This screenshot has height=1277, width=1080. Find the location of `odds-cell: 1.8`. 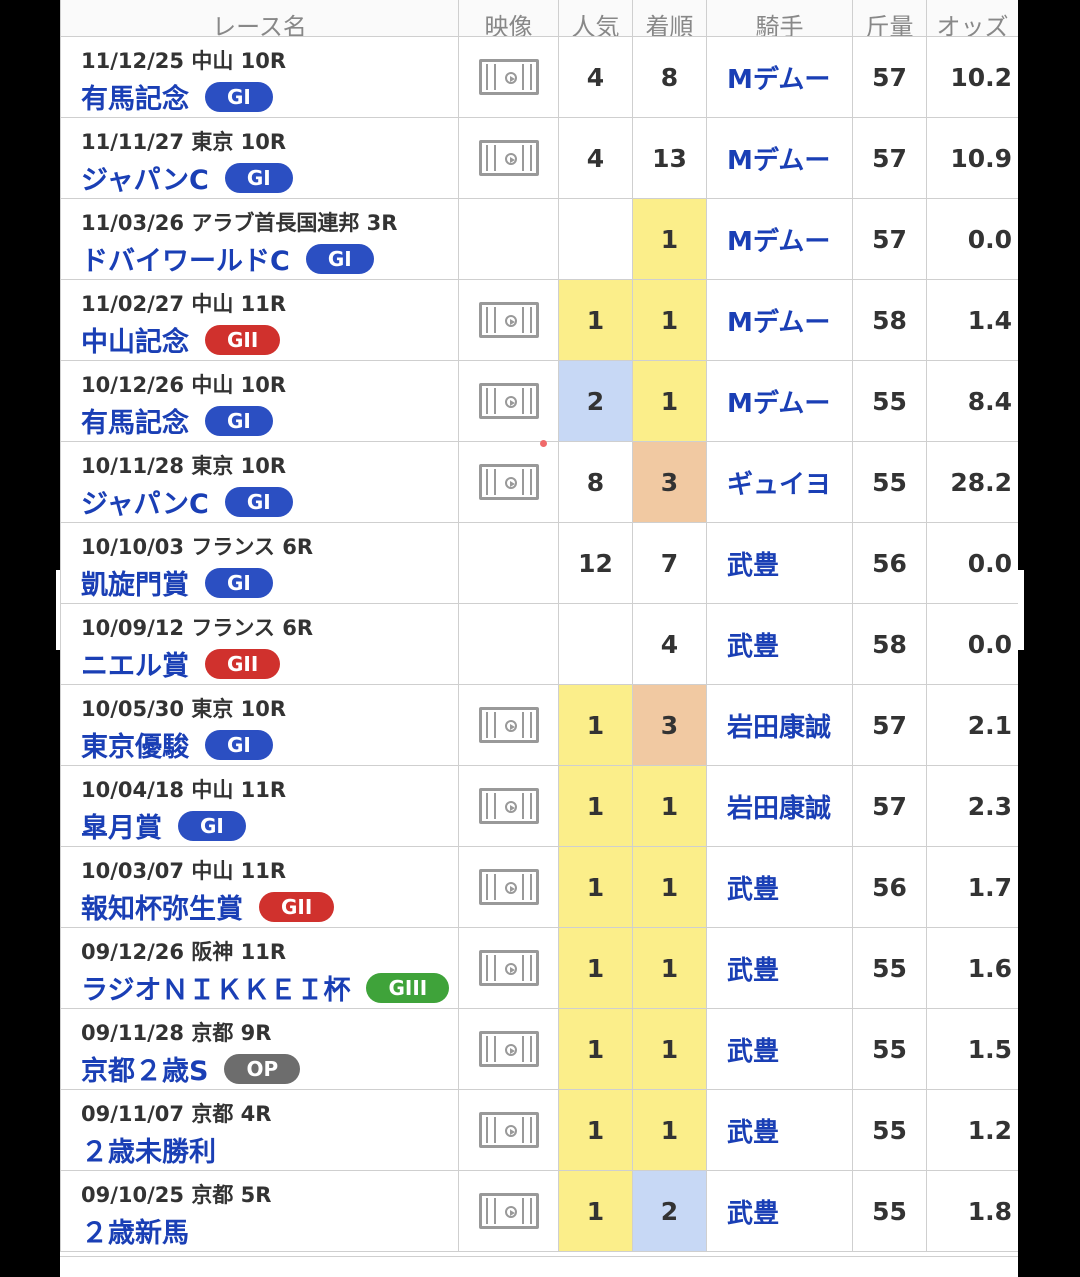

odds-cell: 1.8 is located at coordinates (972, 1211).